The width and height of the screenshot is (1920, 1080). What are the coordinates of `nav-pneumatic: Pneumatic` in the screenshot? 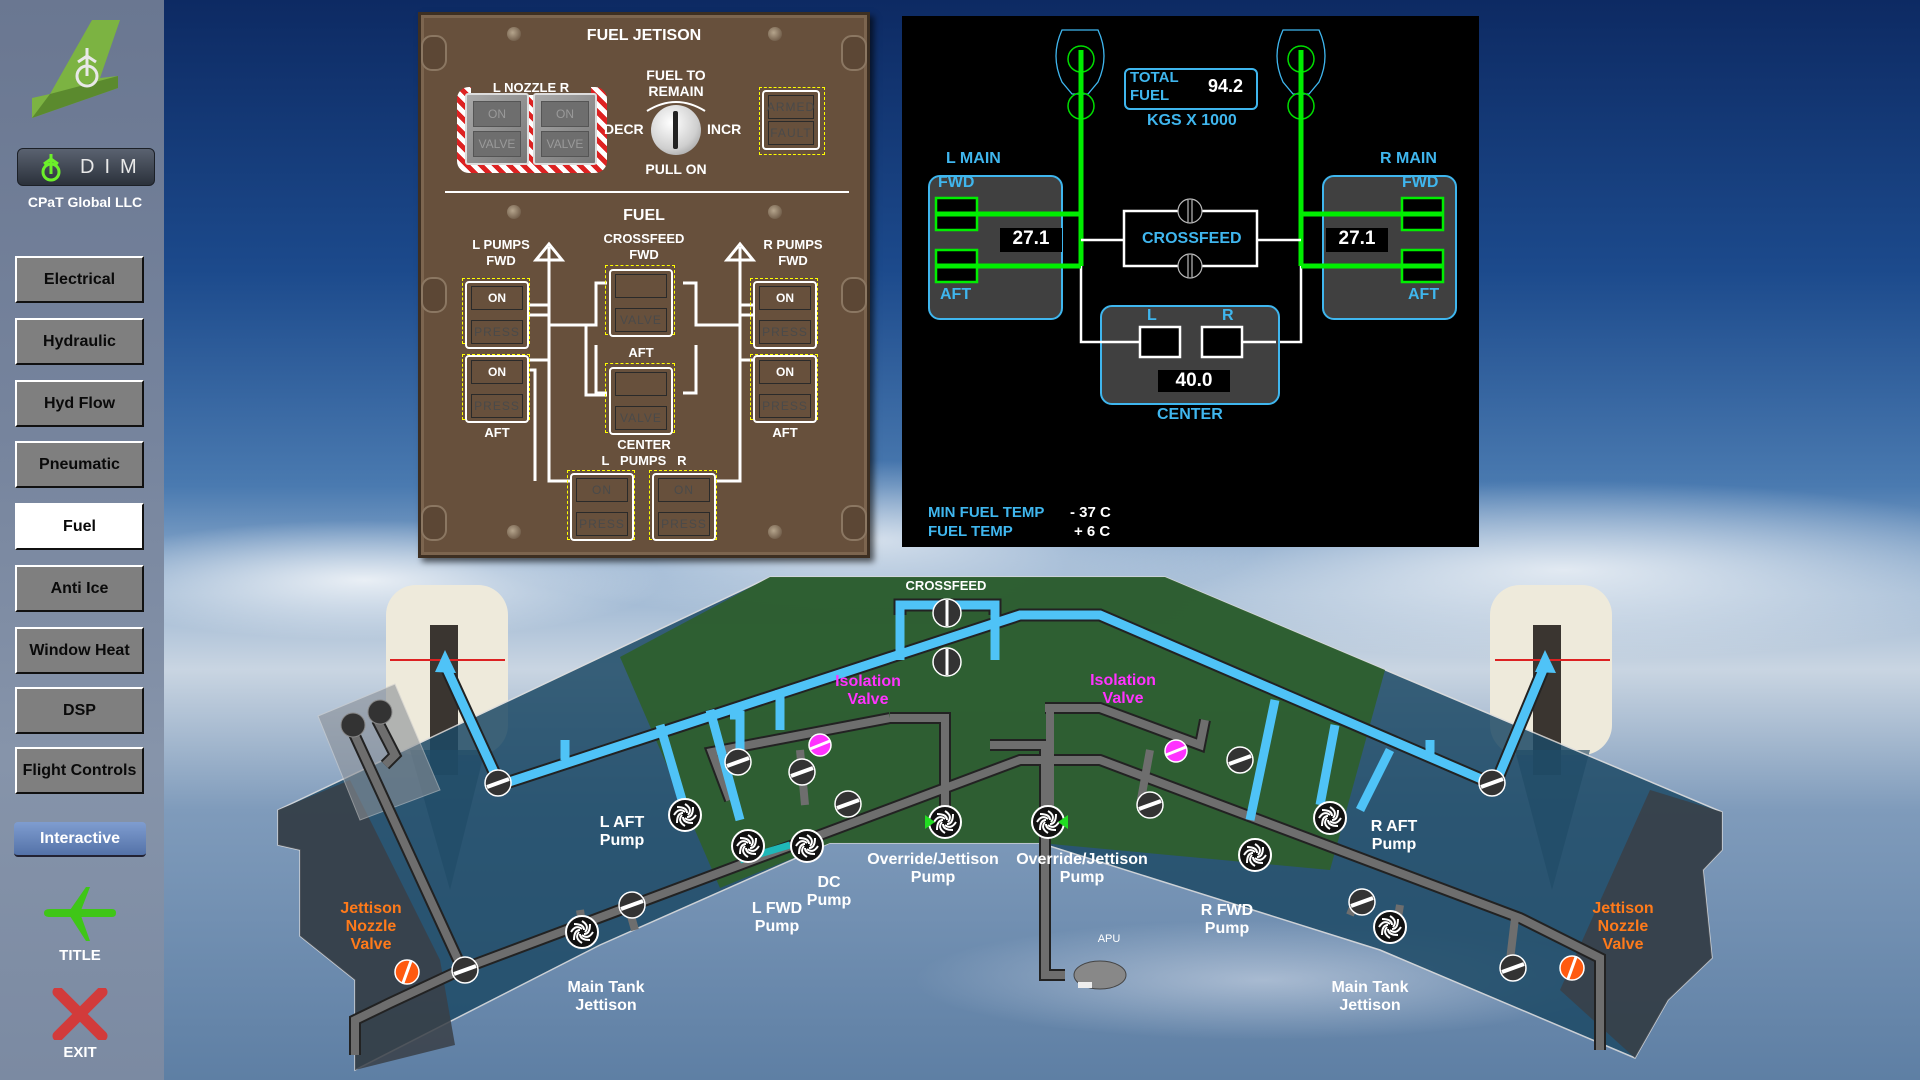 It's located at (79, 464).